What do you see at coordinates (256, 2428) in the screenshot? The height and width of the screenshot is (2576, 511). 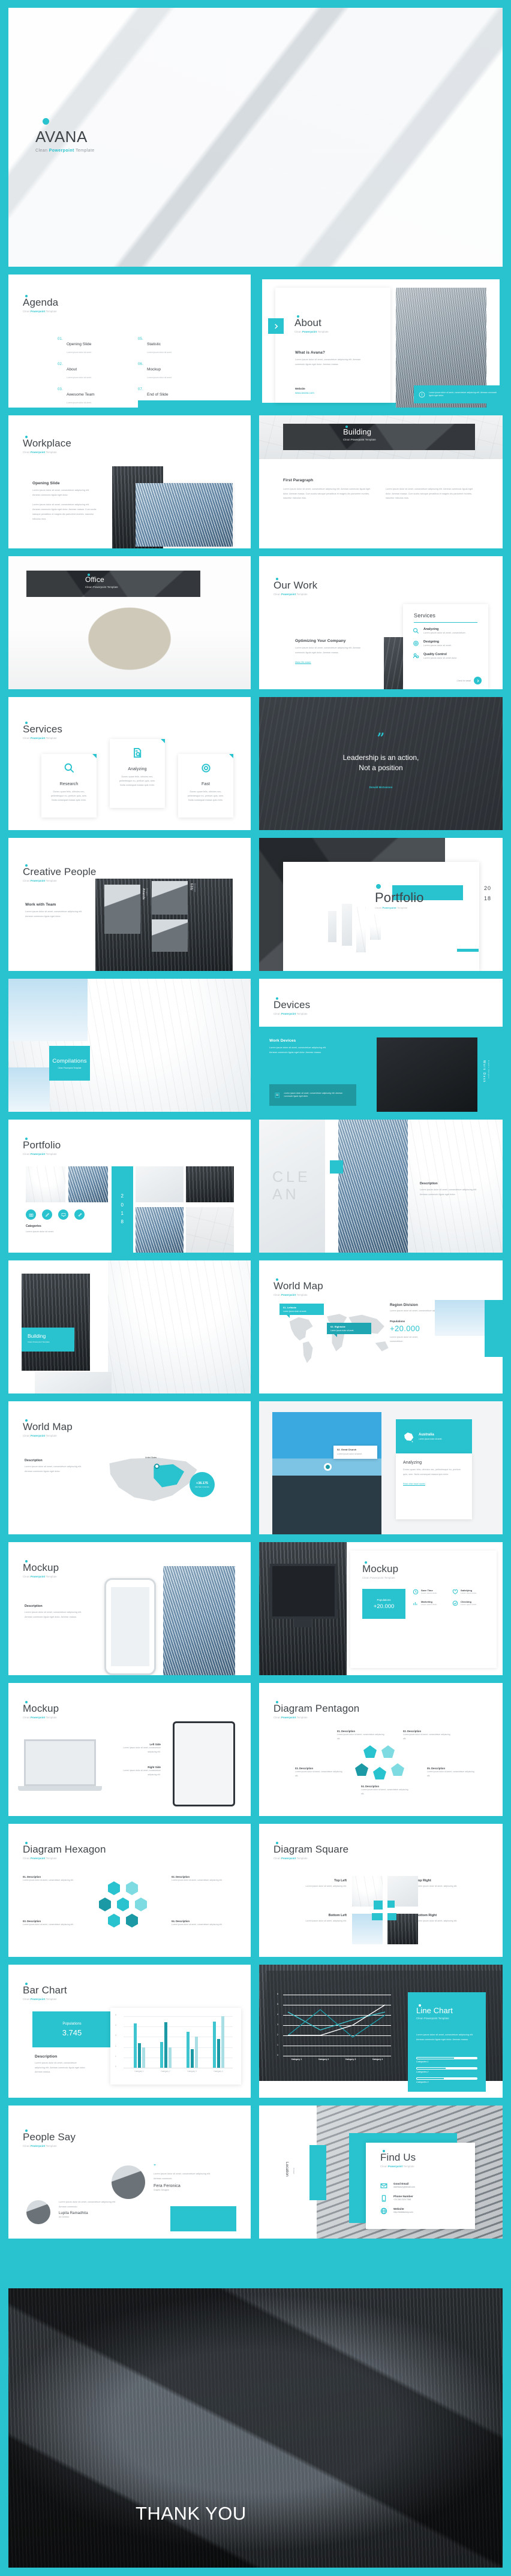 I see `slide-thank-you: THANK YOU` at bounding box center [256, 2428].